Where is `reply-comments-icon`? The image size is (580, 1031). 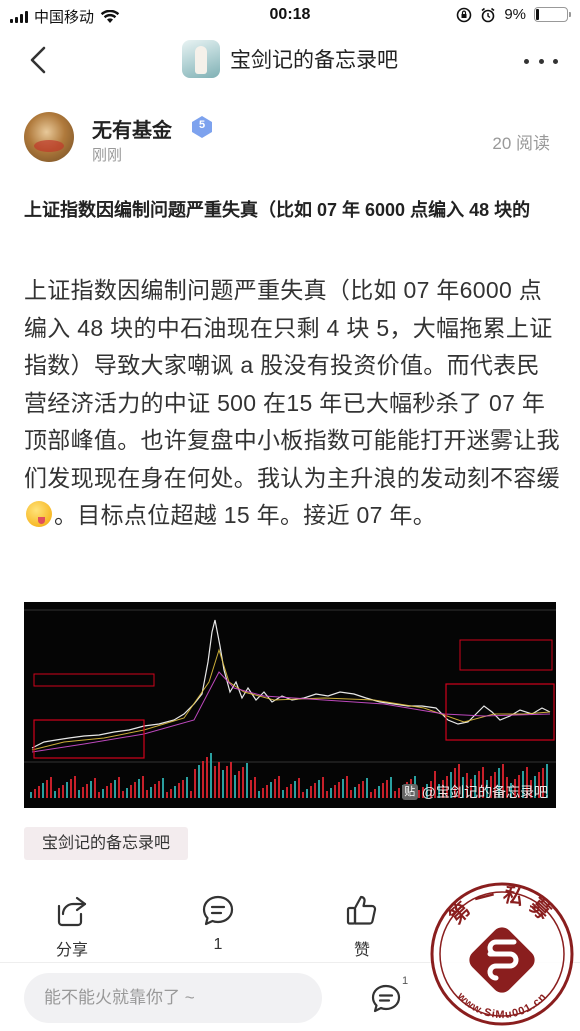 reply-comments-icon is located at coordinates (386, 999).